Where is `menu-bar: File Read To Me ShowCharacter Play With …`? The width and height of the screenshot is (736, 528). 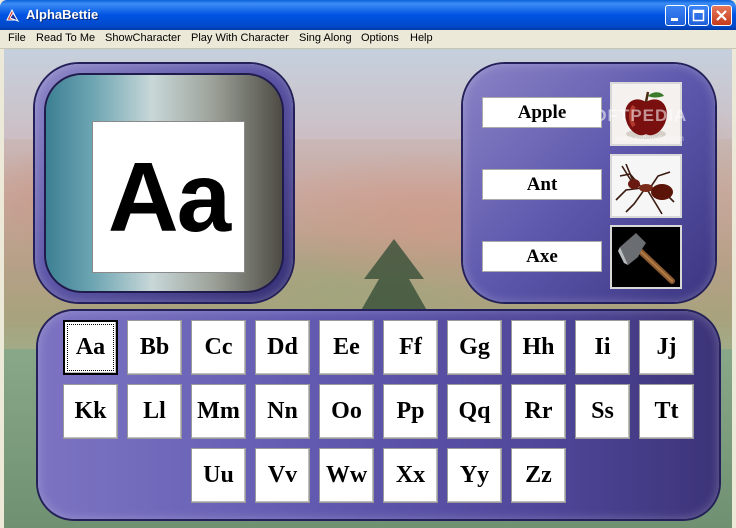 menu-bar: File Read To Me ShowCharacter Play With … is located at coordinates (368, 39).